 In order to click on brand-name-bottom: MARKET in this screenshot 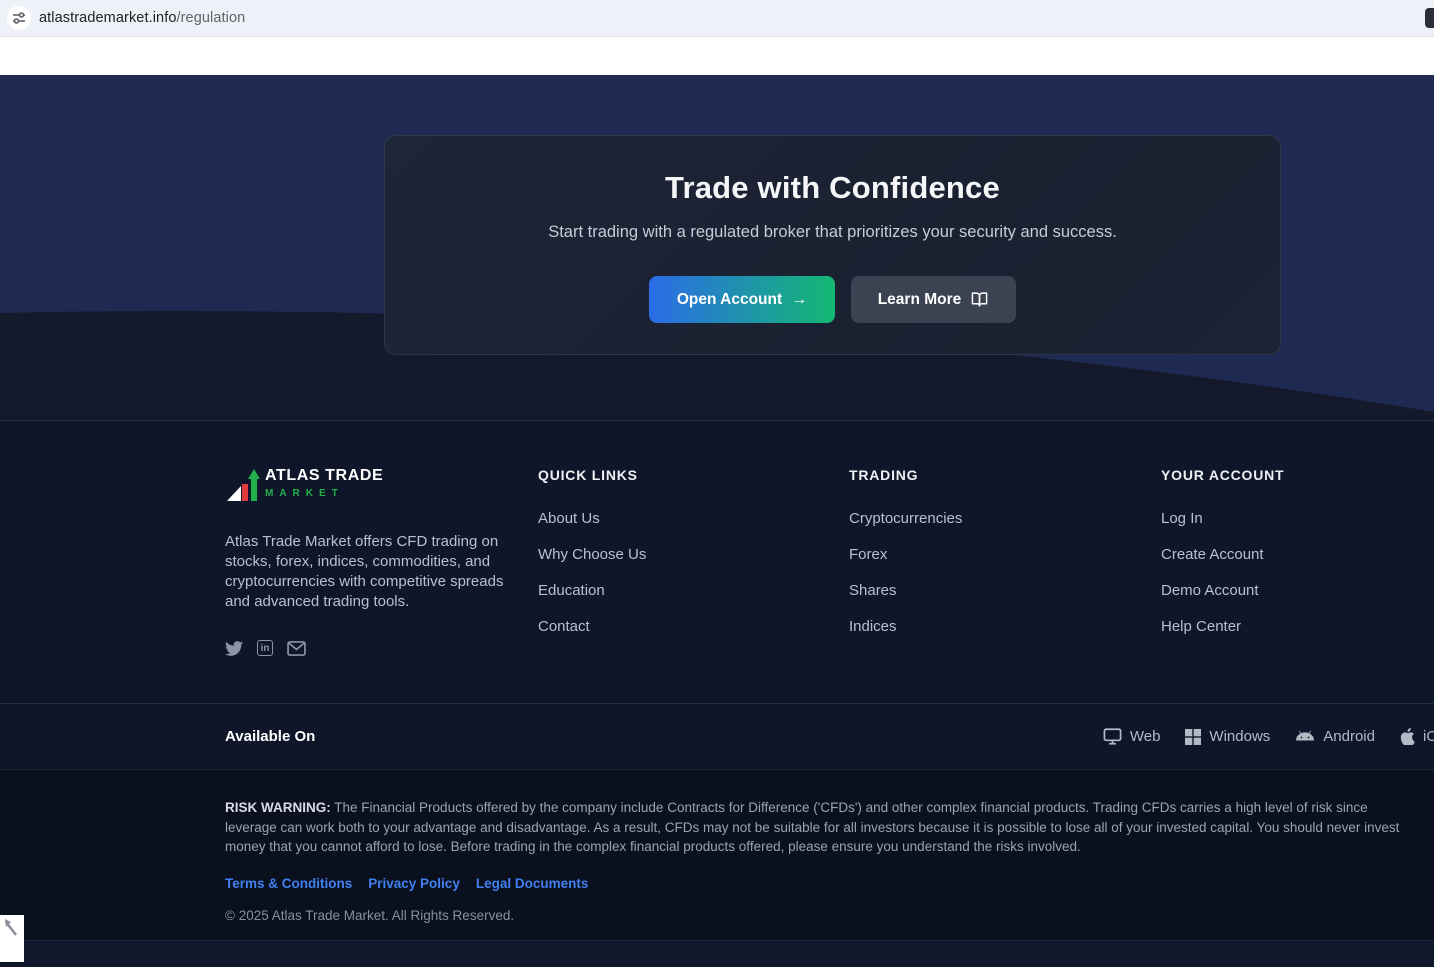, I will do `click(304, 493)`.